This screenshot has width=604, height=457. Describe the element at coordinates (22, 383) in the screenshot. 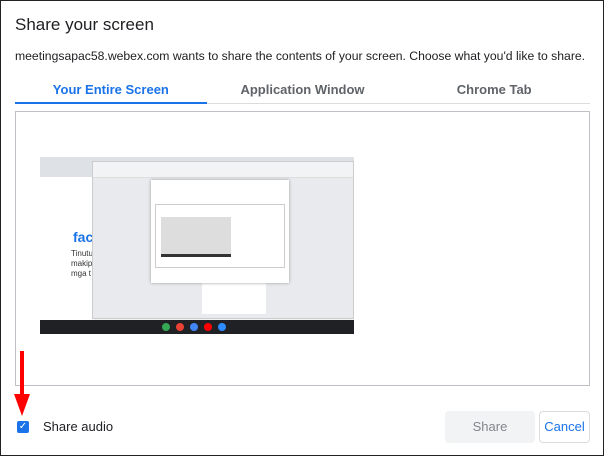

I see `red-arrow-annotation-icon` at that location.